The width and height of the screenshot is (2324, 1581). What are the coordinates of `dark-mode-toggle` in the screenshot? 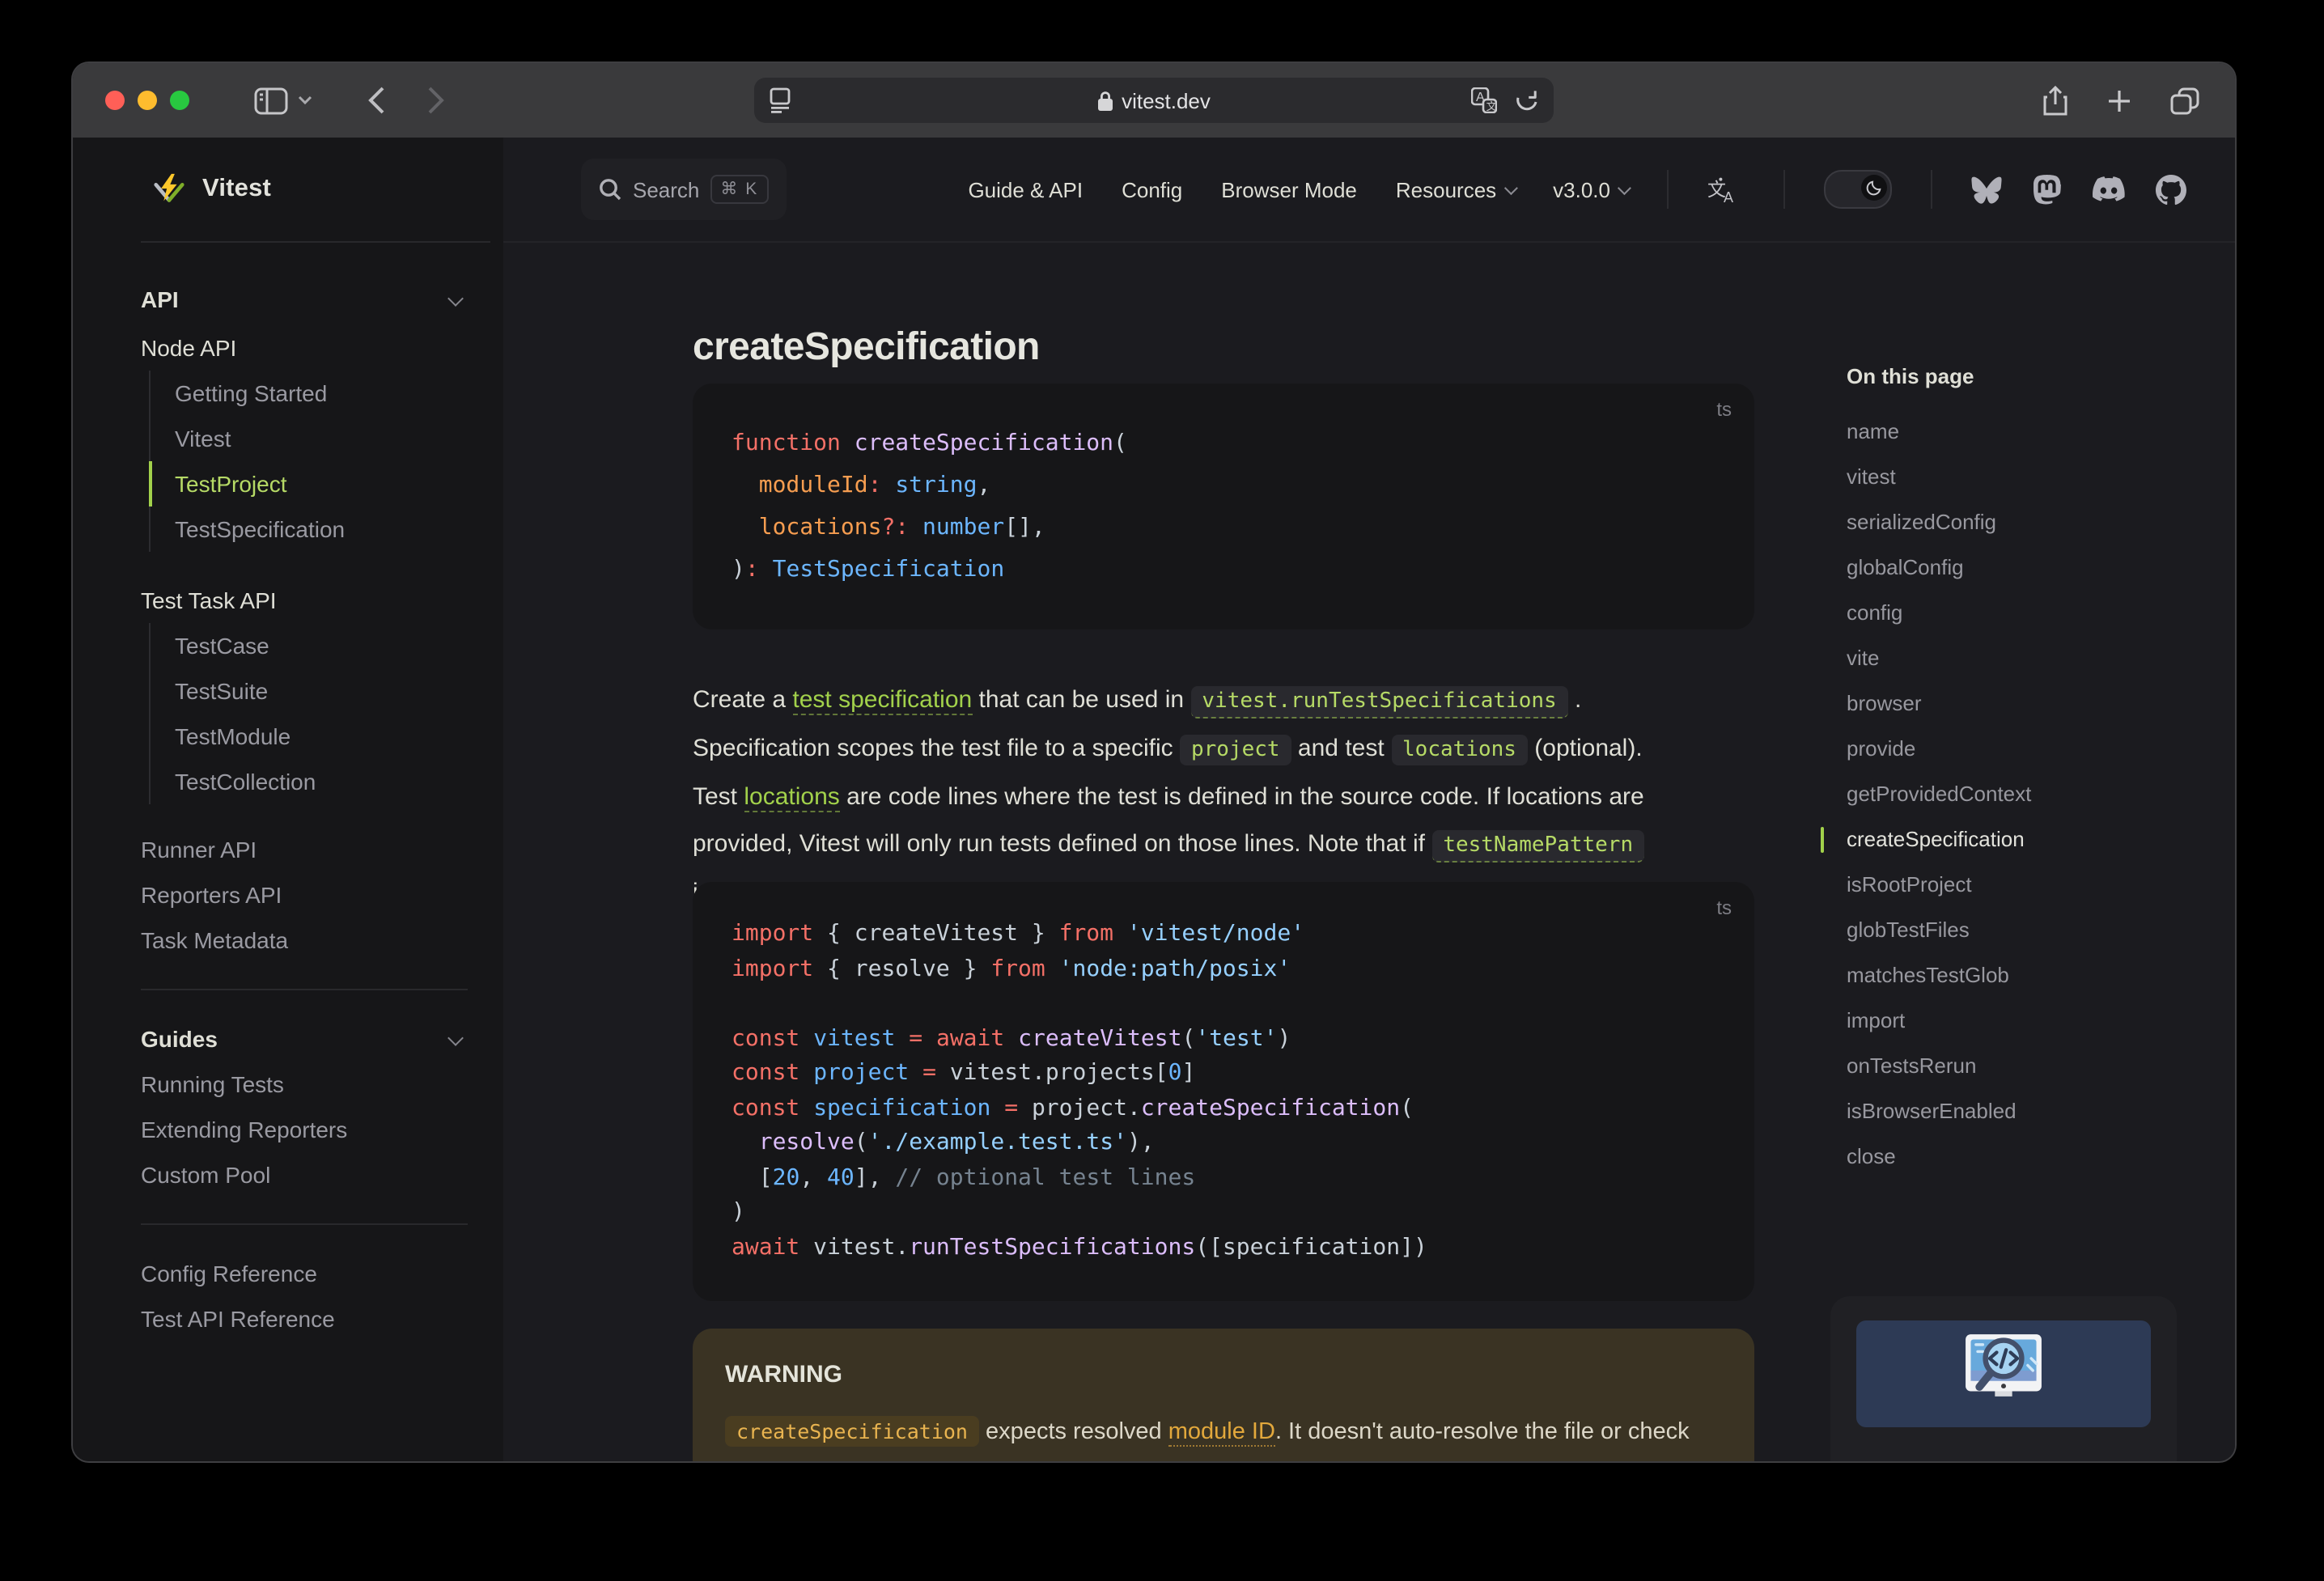 It's located at (1858, 189).